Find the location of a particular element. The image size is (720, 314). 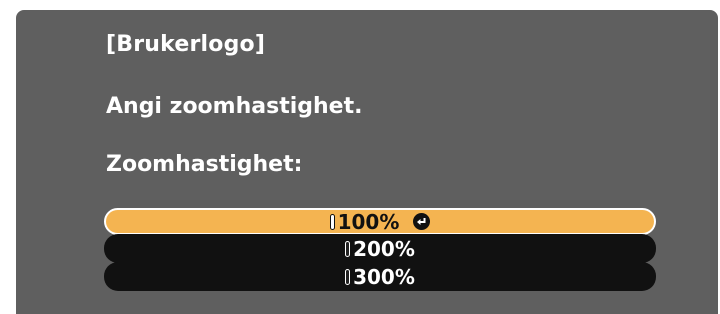

zoom-option-label: 300% is located at coordinates (384, 276).